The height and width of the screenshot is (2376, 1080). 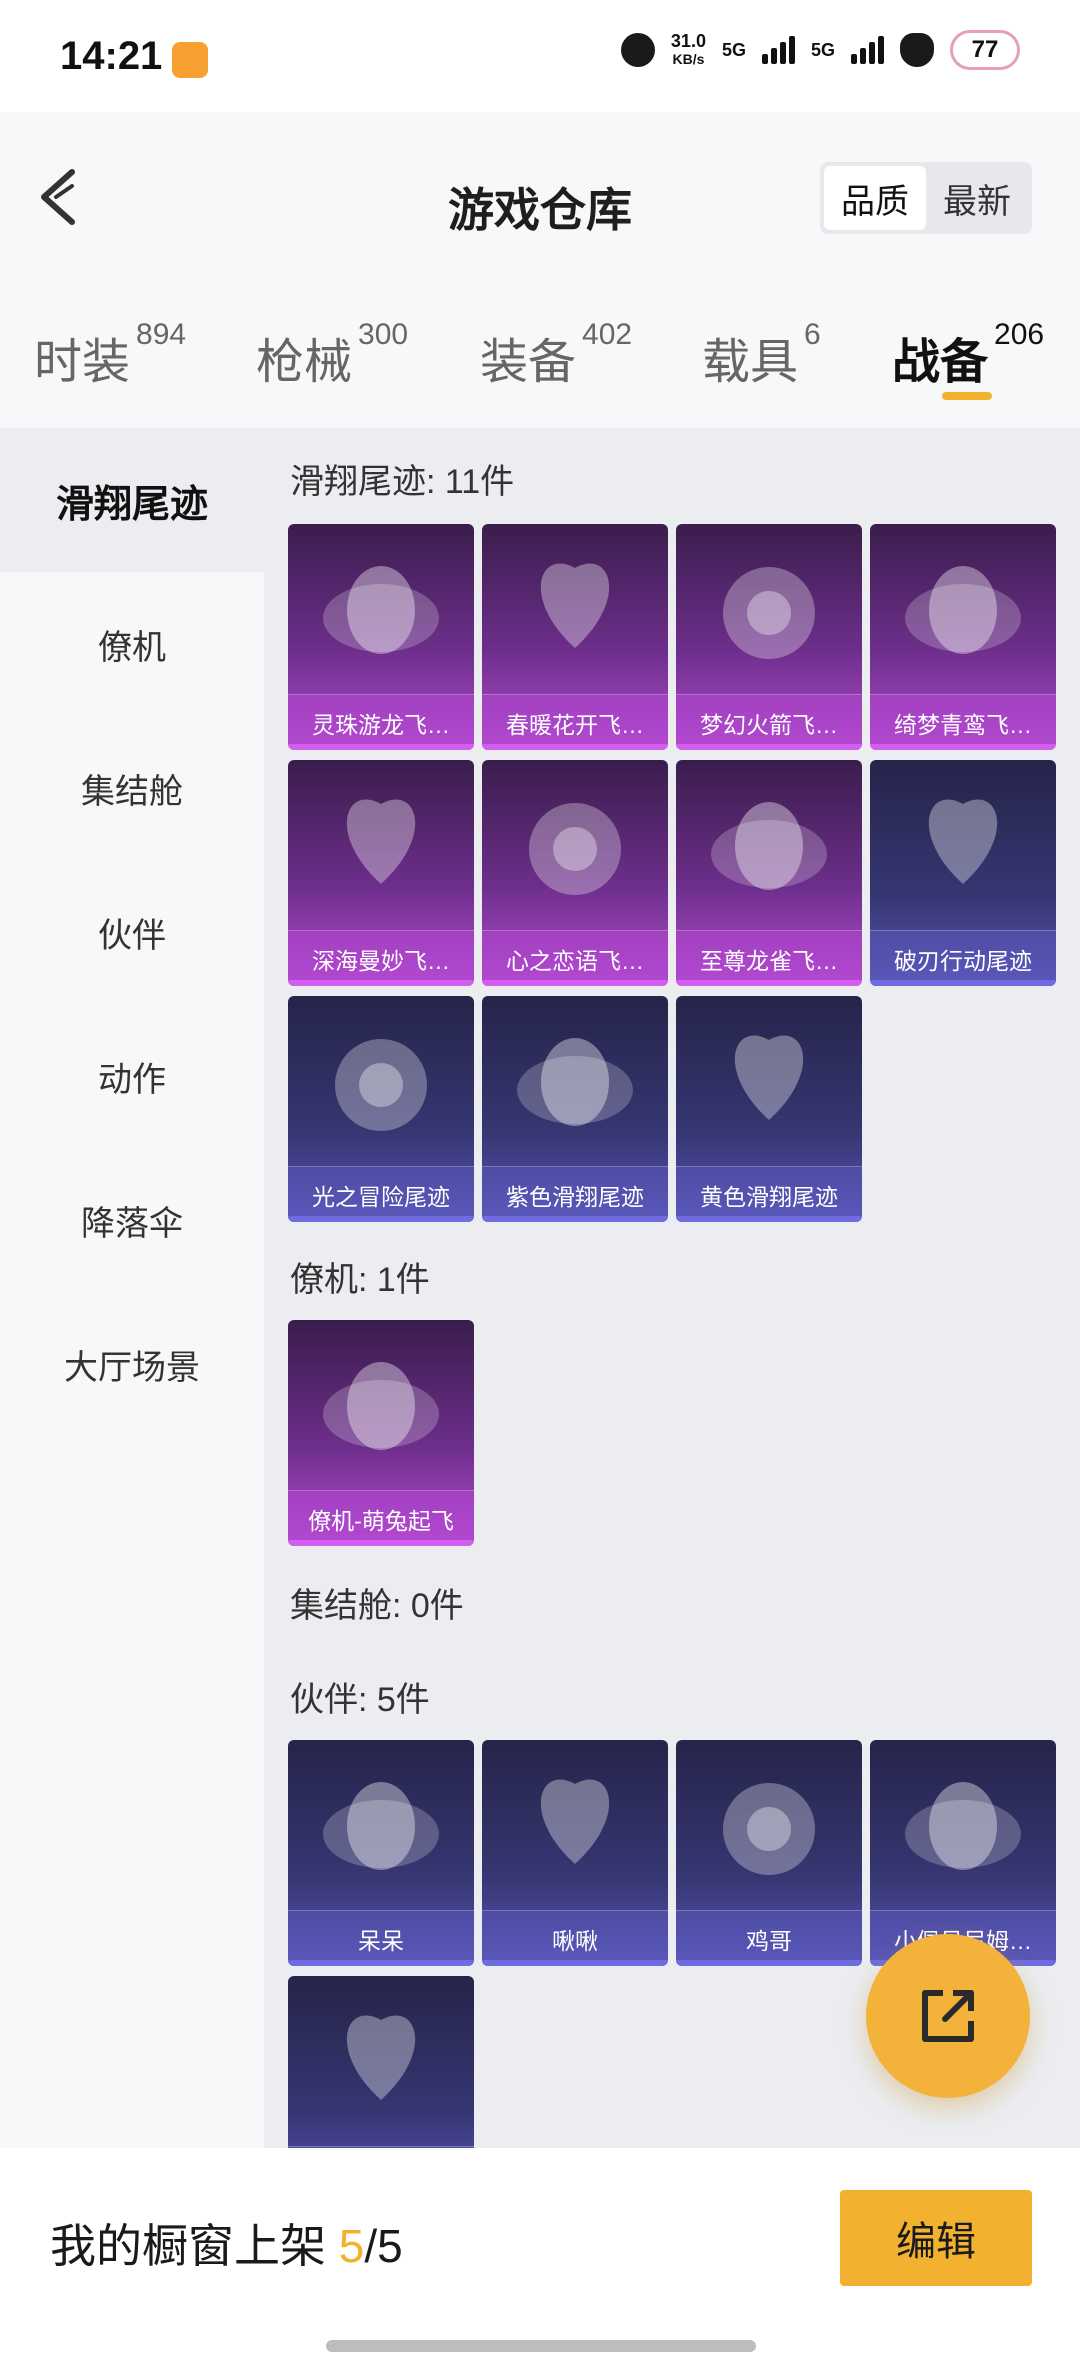 I want to click on showcase-label: 我的橱窗上架, so click(x=194, y=2246).